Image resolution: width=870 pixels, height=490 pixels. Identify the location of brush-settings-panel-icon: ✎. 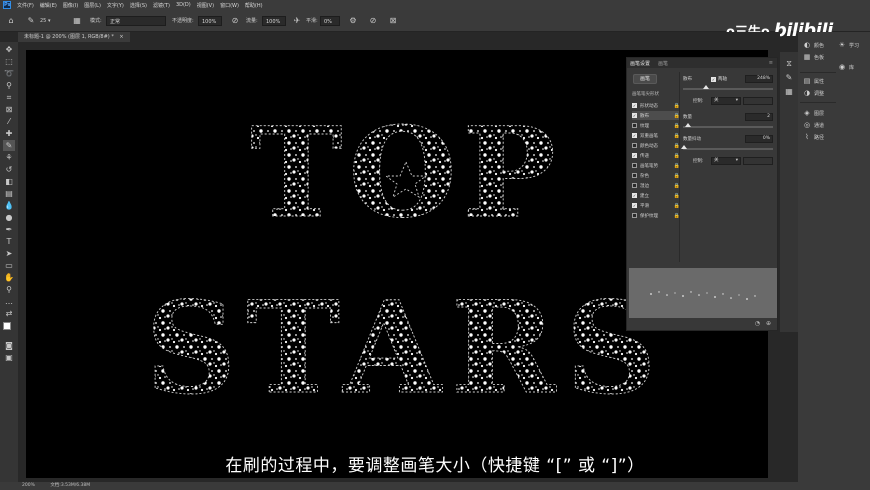
(789, 77).